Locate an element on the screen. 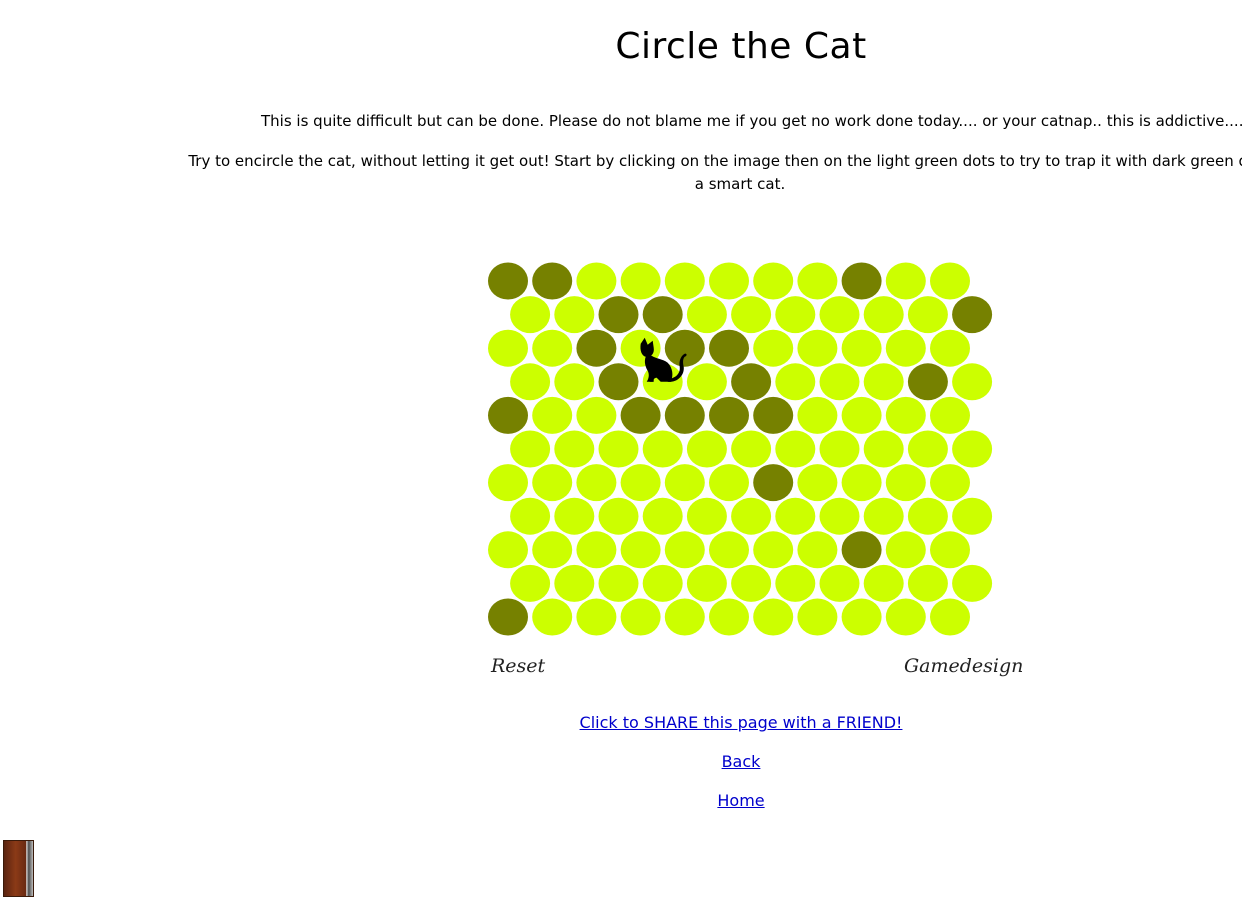 This screenshot has width=1242, height=897. reset-button: Reset is located at coordinates (518, 666).